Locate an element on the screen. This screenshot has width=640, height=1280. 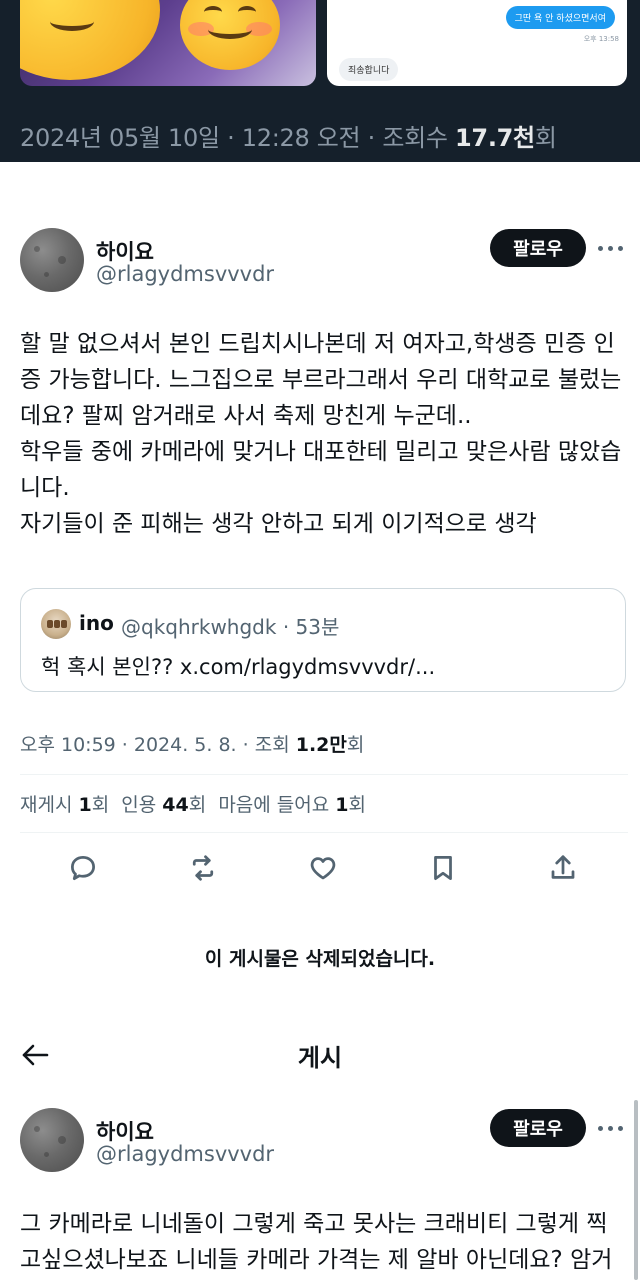
tweet-text-line: 데요? 팔찌 암거래로 사서 축제 망친게 누군데.. is located at coordinates (246, 416).